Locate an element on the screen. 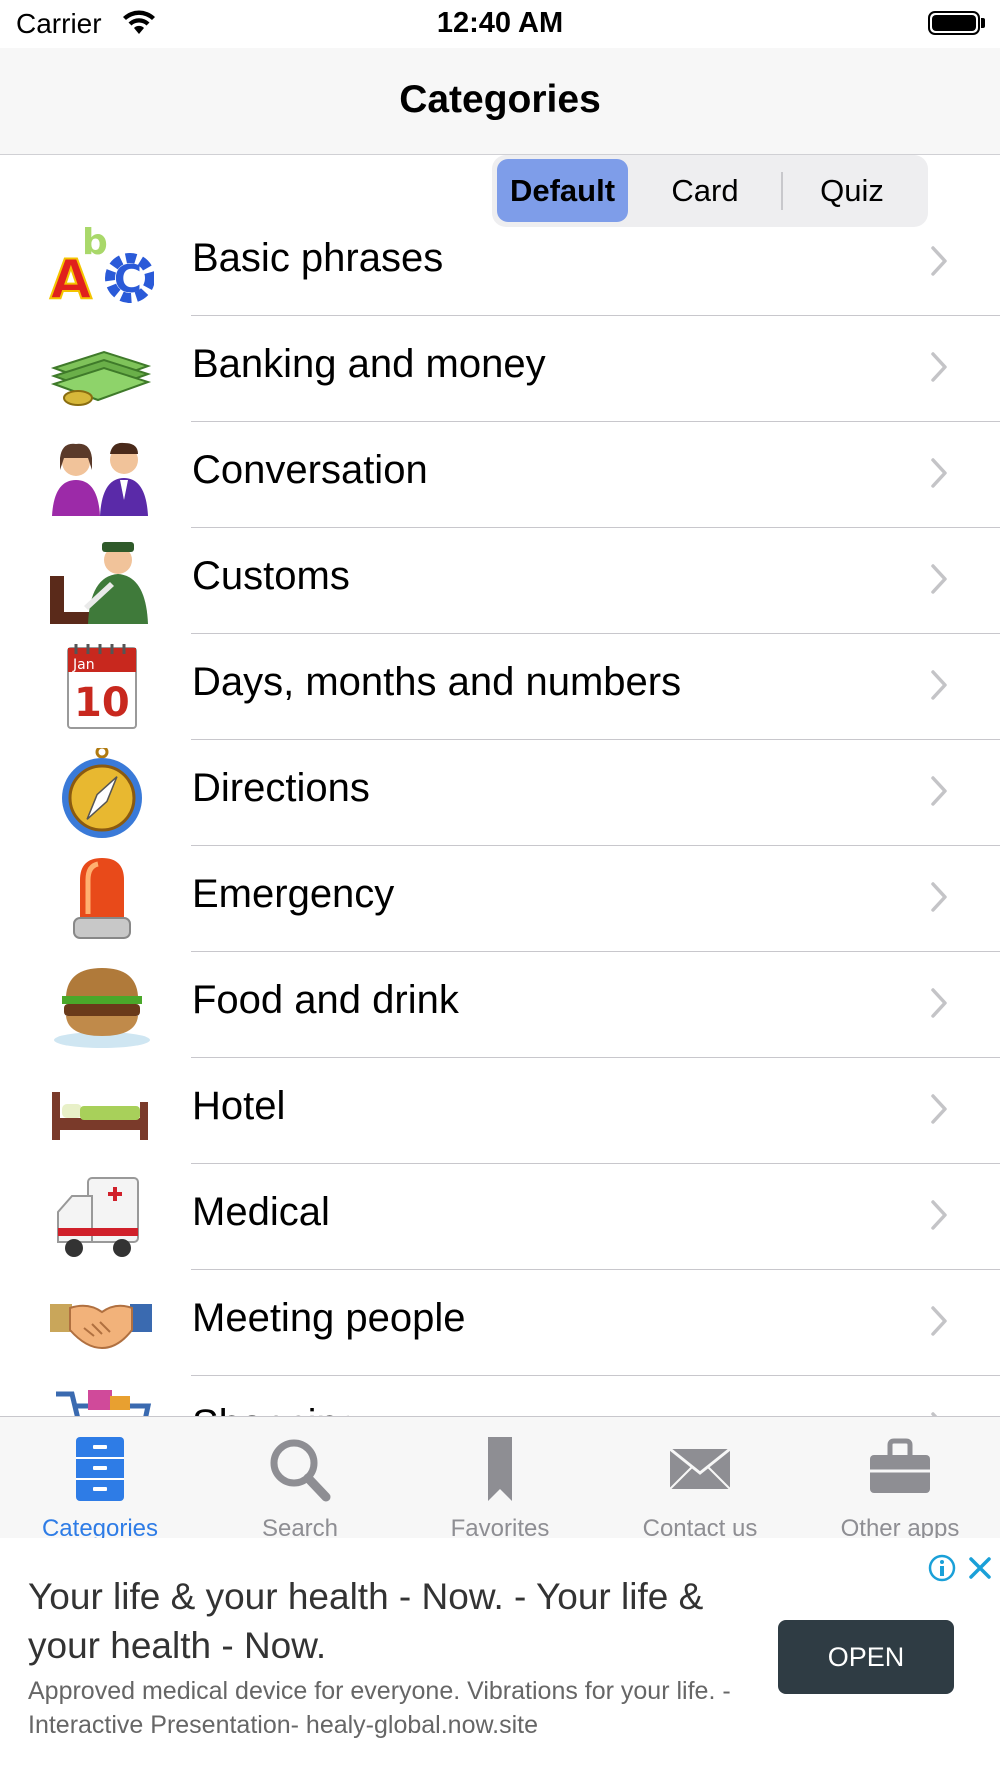 Image resolution: width=1000 pixels, height=1778 pixels. list-item: Food and drink is located at coordinates (500, 1005).